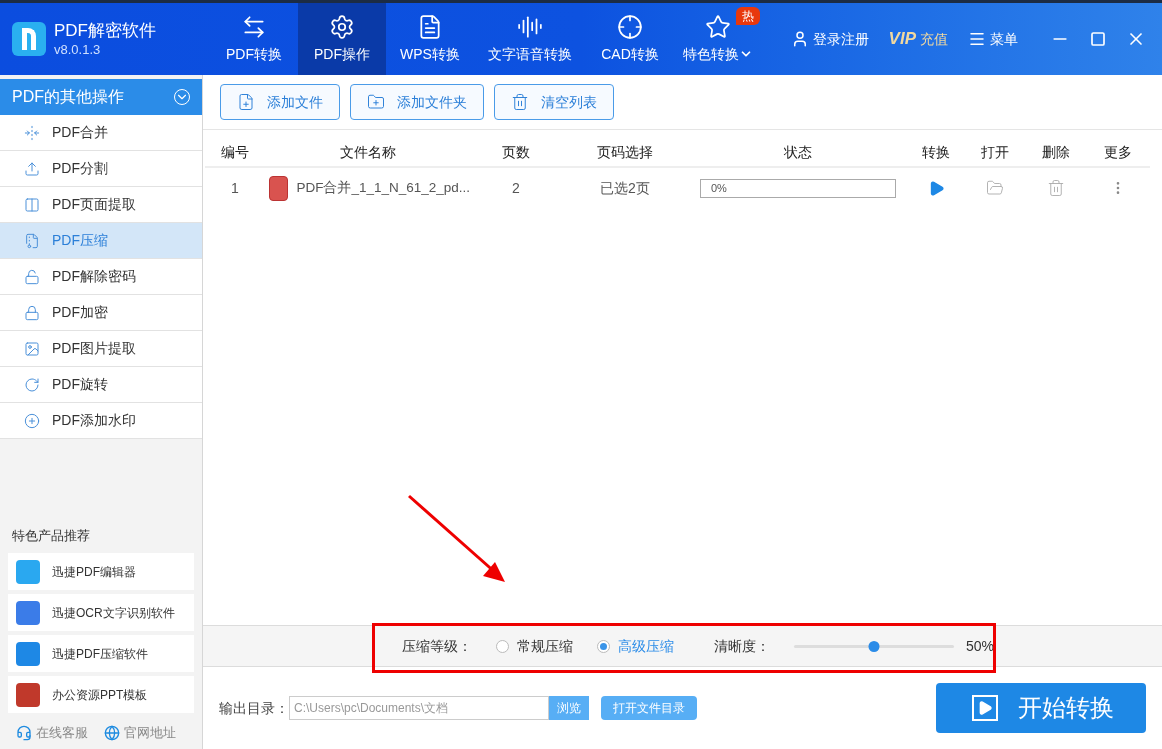 The height and width of the screenshot is (749, 1162). Describe the element at coordinates (235, 153) in the screenshot. I see `column-header: 编号` at that location.